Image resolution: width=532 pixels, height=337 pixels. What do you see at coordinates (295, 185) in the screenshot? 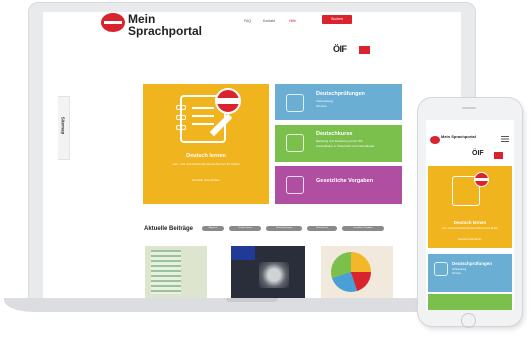
I see `law-icon` at bounding box center [295, 185].